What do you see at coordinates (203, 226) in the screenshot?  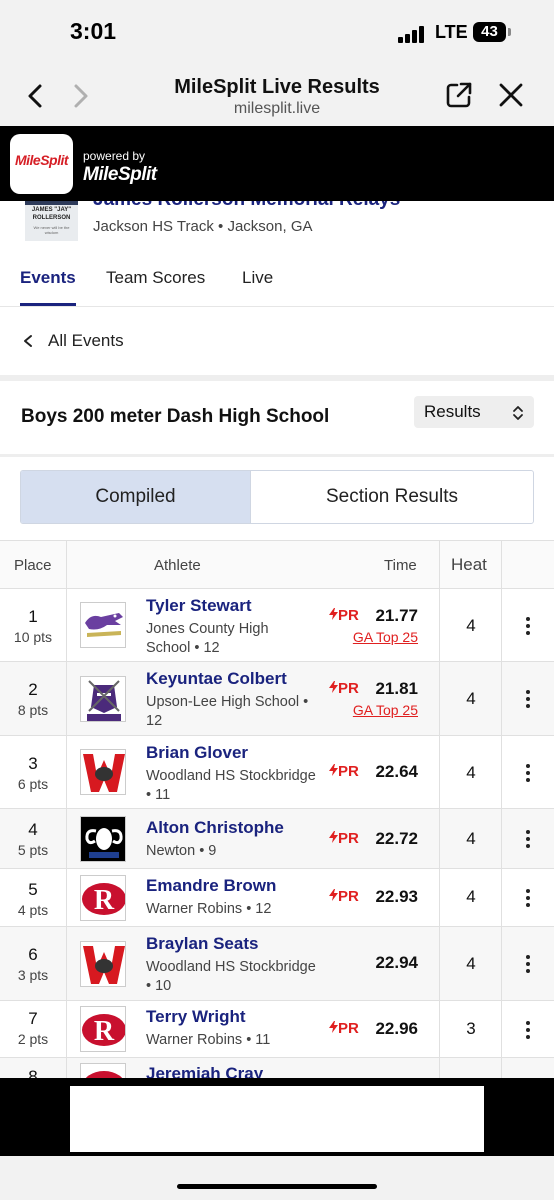 I see `meet-location: Jackson HS Track • Jackson, GA` at bounding box center [203, 226].